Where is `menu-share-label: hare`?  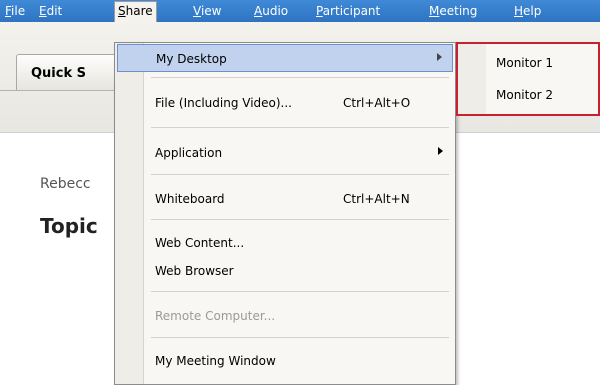 menu-share-label: hare is located at coordinates (139, 11).